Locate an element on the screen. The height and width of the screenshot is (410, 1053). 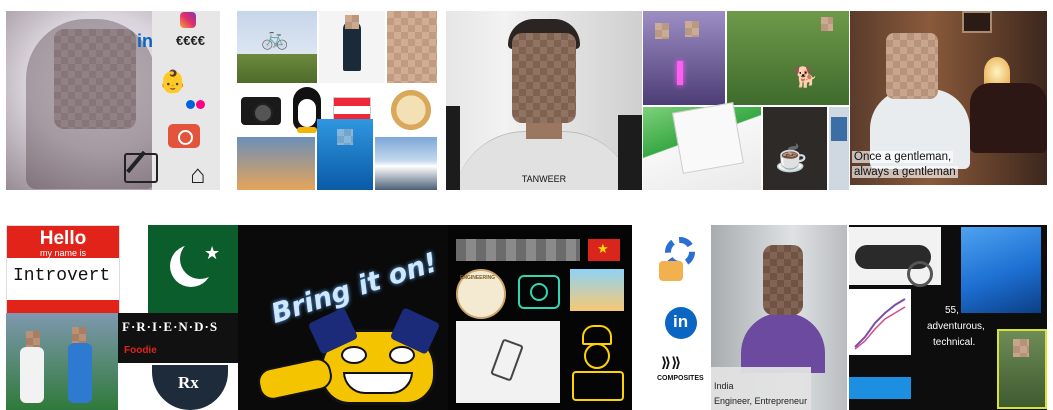
coffee-cup-icon: ☕ is located at coordinates (791, 158).